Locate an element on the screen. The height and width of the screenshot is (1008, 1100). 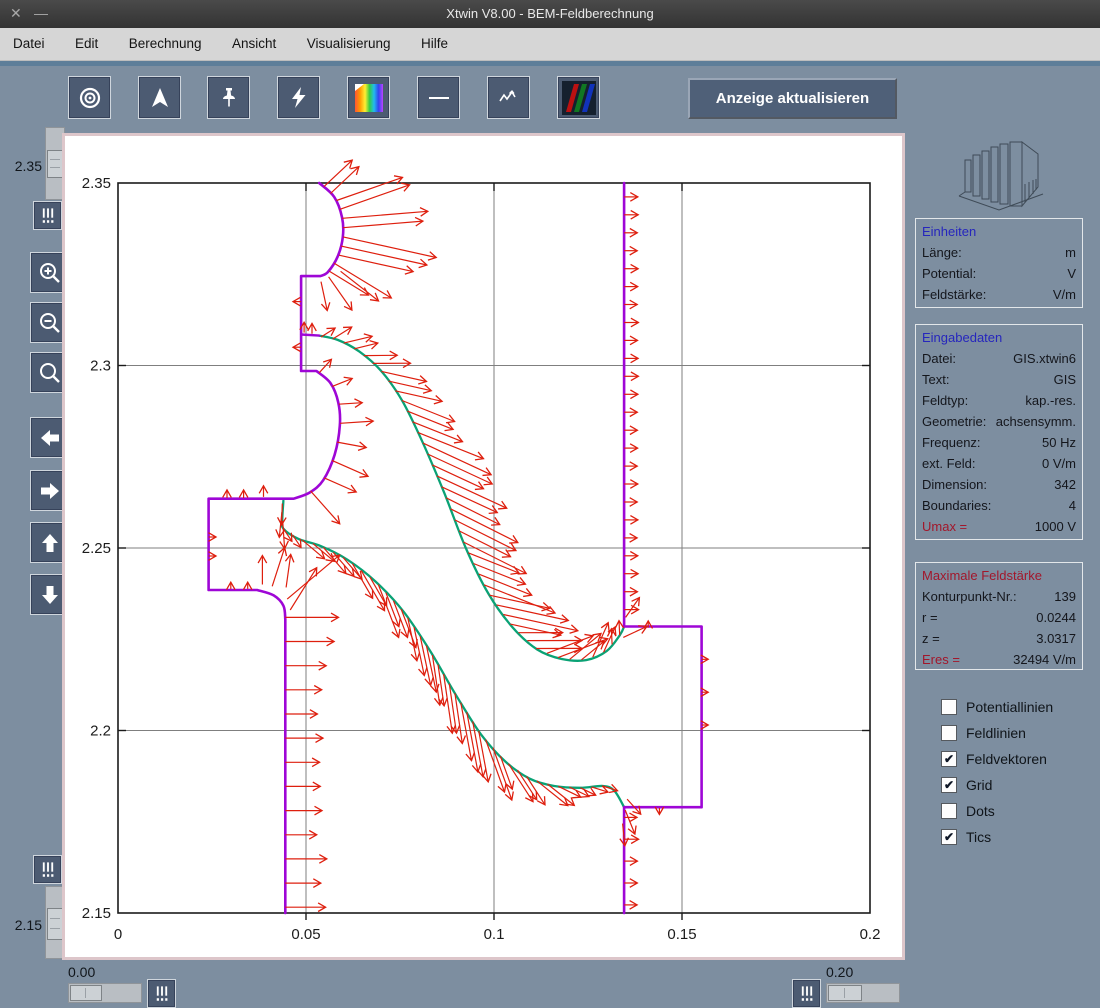
horizontal-slider-left is located at coordinates (105, 993).